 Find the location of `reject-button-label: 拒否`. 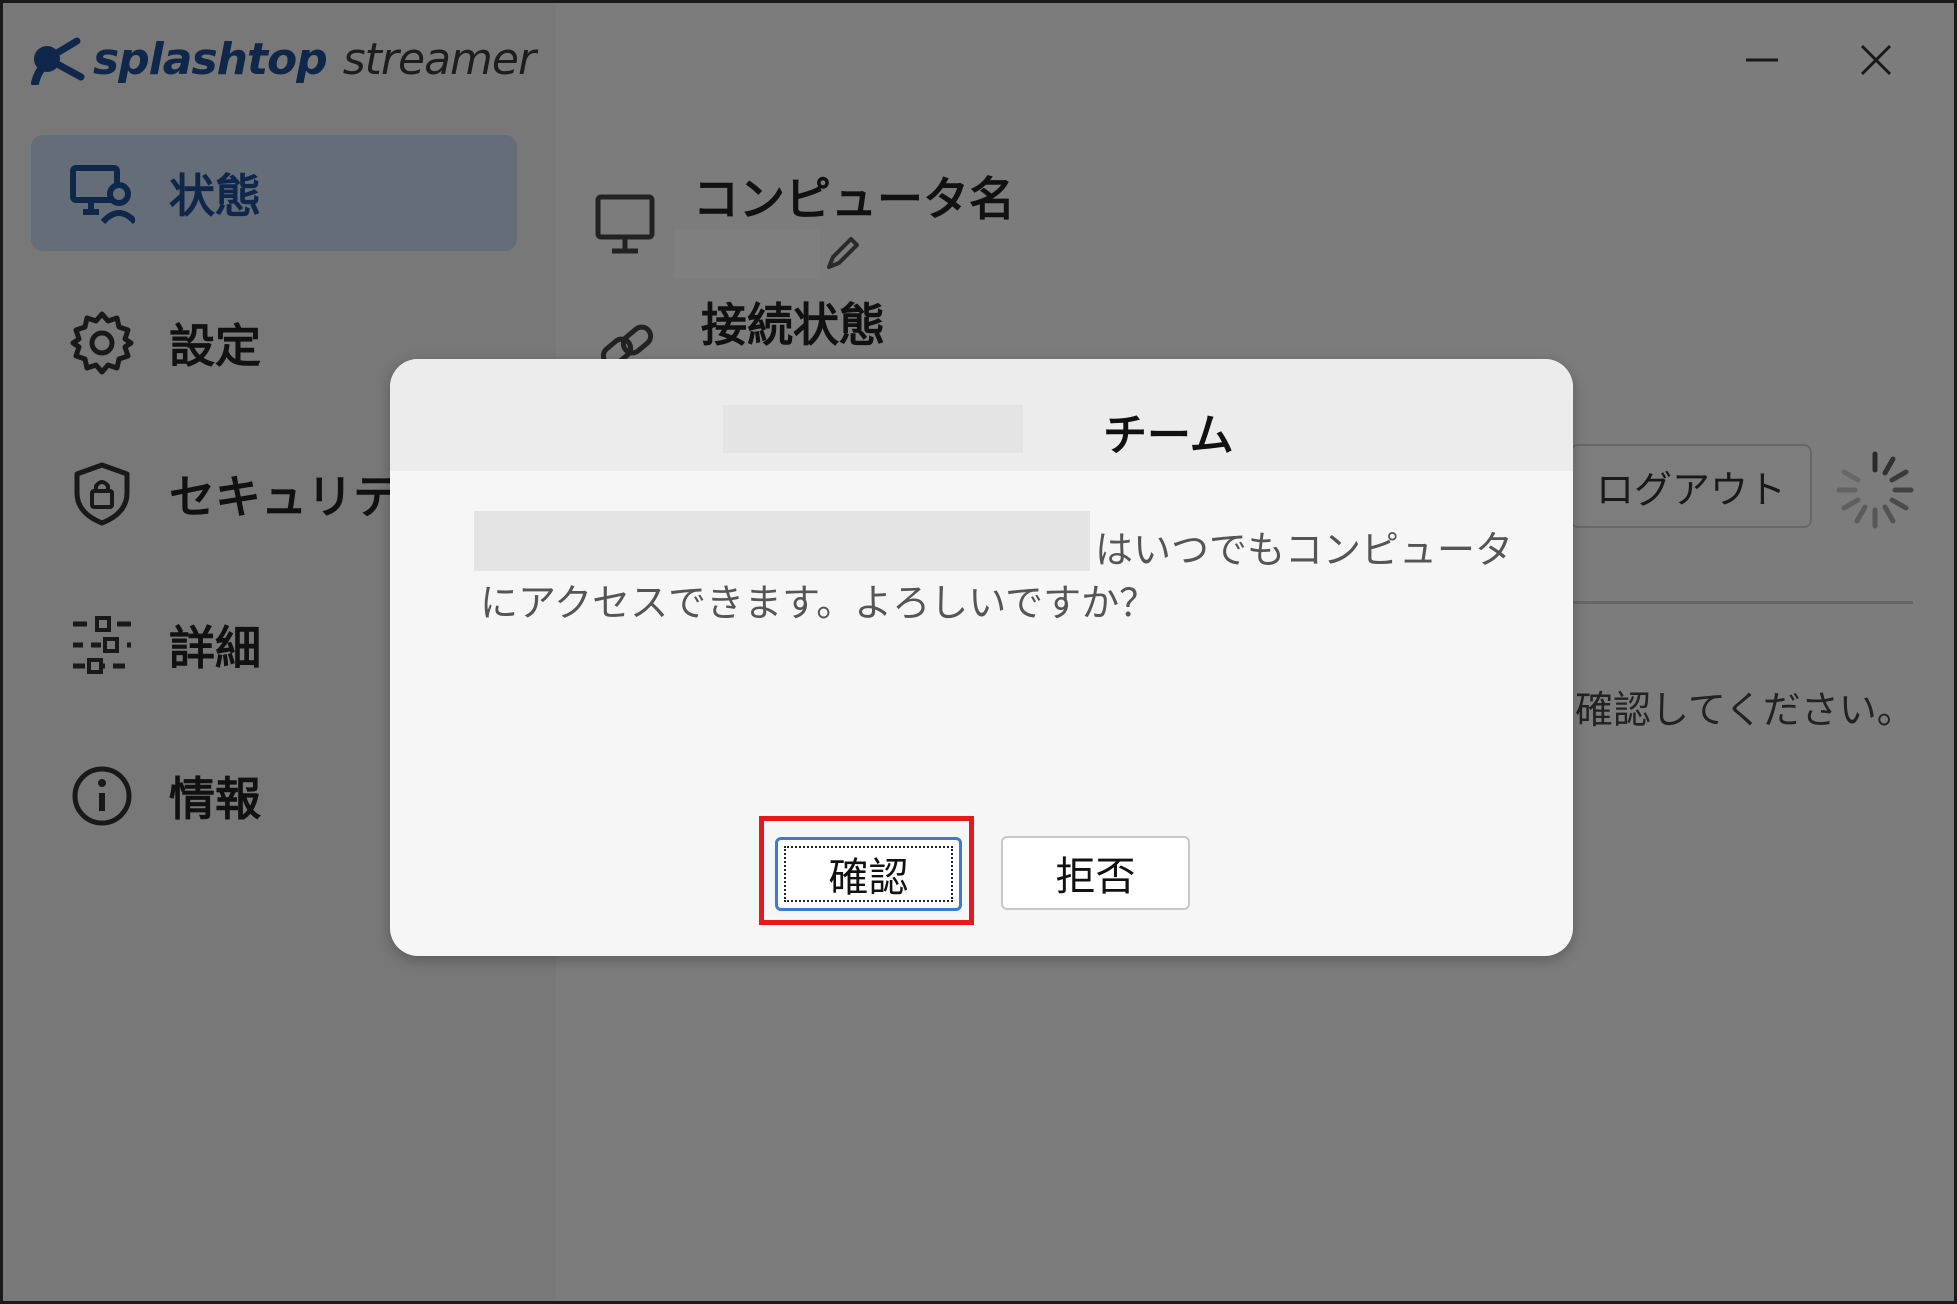

reject-button-label: 拒否 is located at coordinates (1095, 877).